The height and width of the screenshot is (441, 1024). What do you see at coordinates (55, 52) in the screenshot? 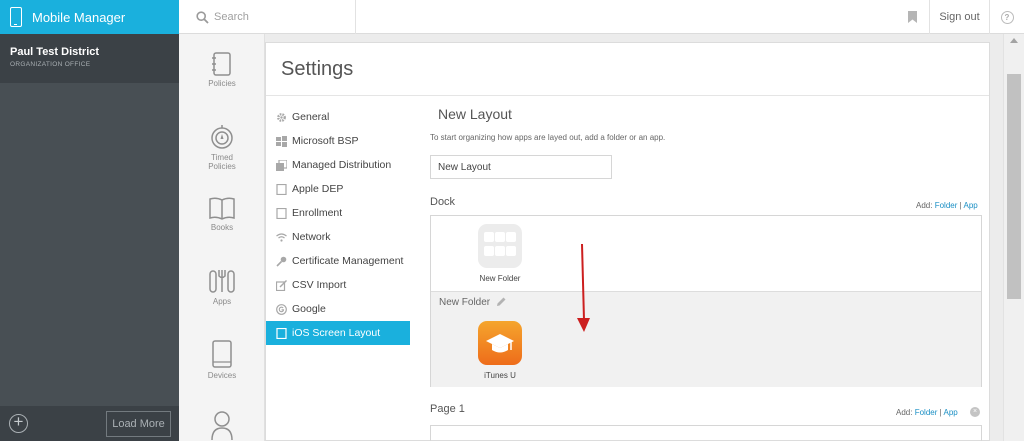
I see `org-name: Paul Test District` at bounding box center [55, 52].